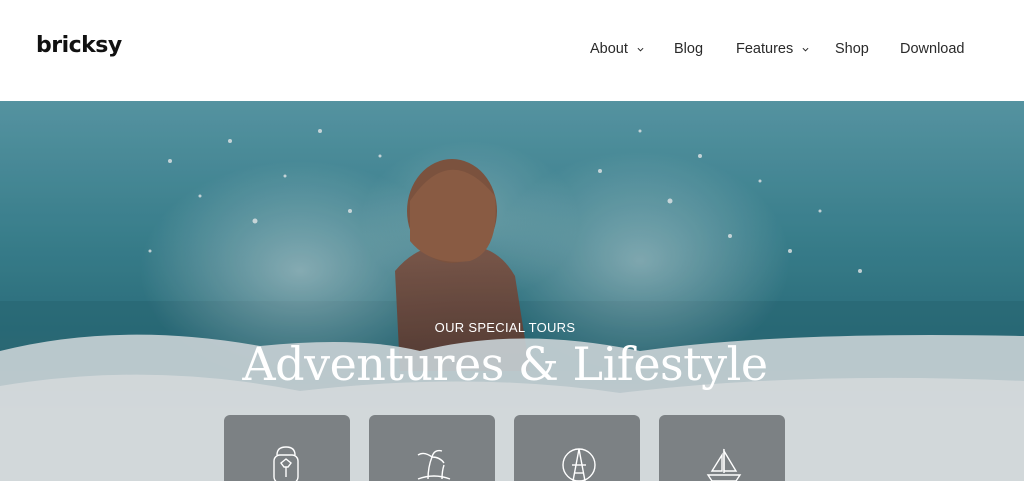 The width and height of the screenshot is (1024, 481). I want to click on nav-item-features: Features, so click(772, 49).